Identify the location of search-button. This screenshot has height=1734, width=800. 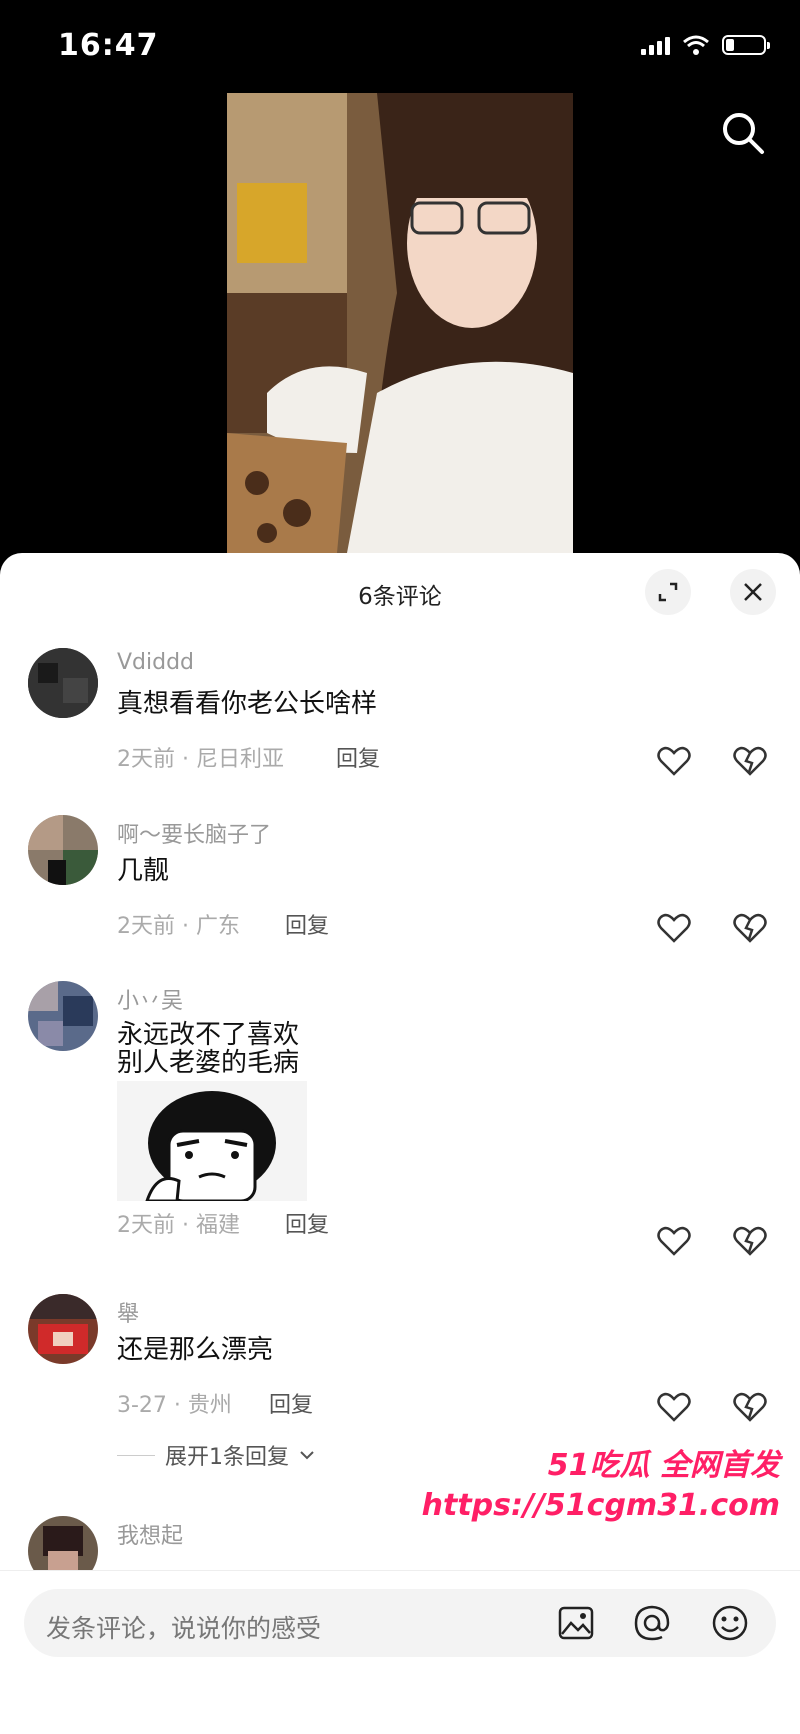
(743, 133).